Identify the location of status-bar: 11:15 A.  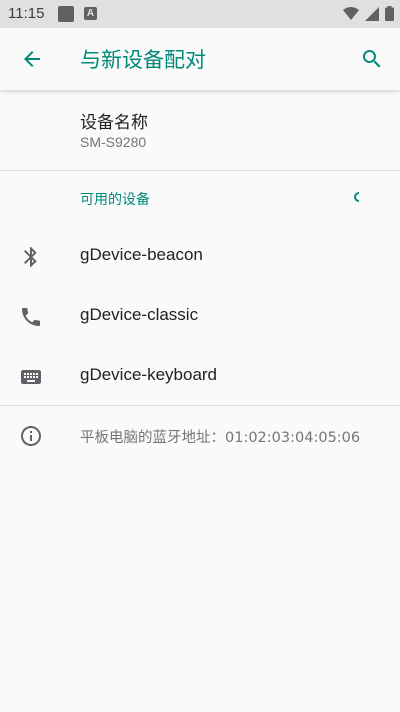
(200, 14).